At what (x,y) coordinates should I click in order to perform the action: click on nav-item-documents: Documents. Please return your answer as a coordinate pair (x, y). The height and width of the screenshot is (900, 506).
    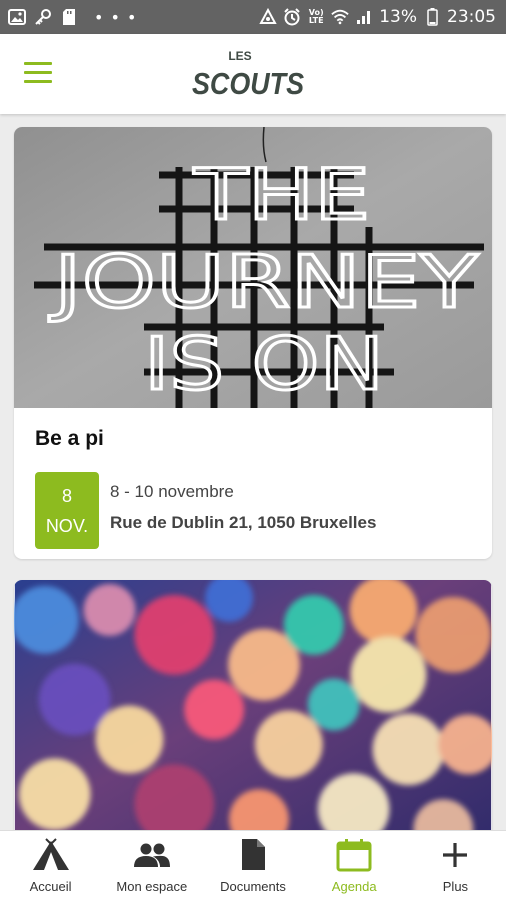
    Looking at the image, I should click on (252, 865).